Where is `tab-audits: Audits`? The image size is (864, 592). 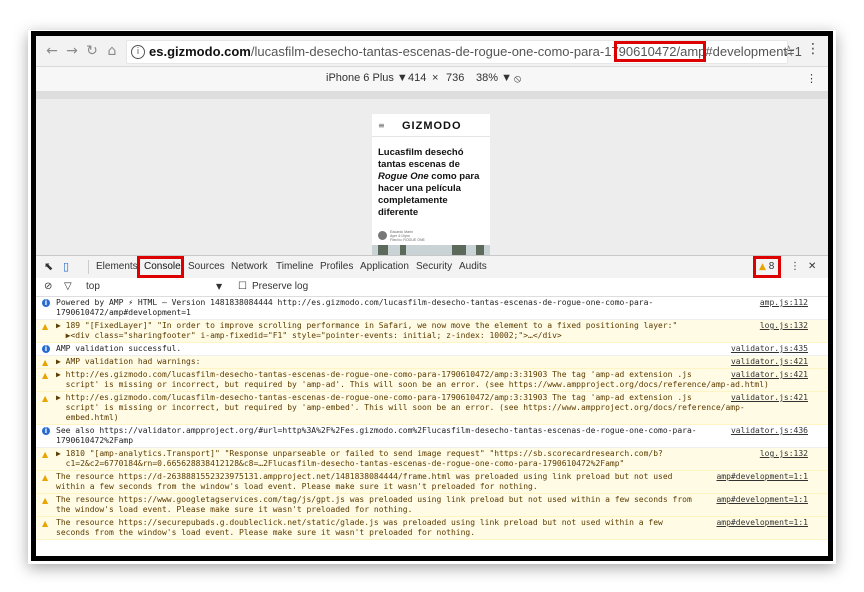
tab-audits: Audits is located at coordinates (473, 266).